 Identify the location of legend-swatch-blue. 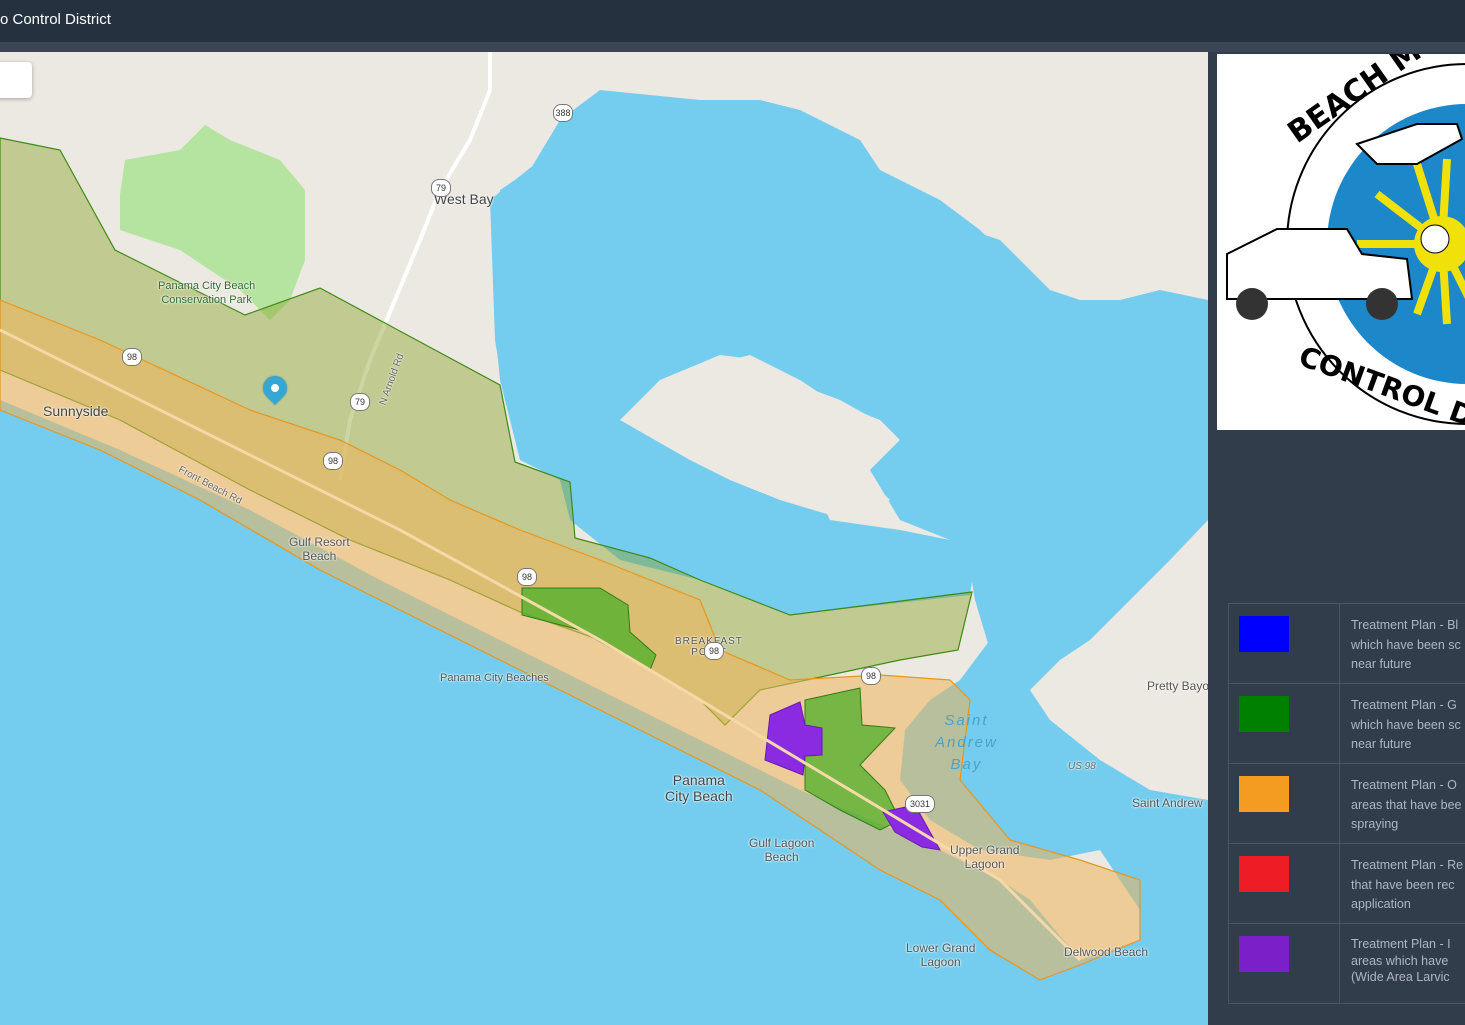
(1264, 634).